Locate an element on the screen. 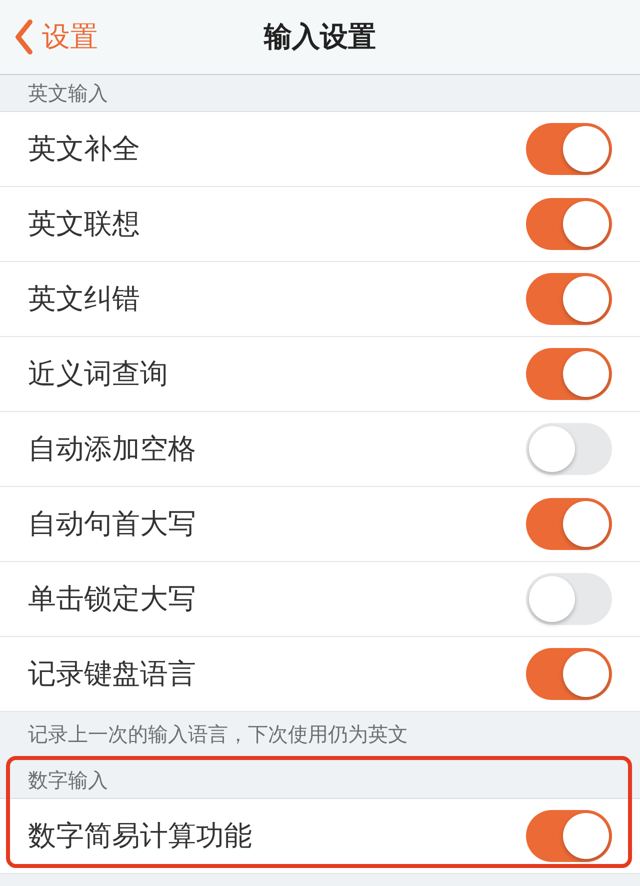 The image size is (640, 886). setting-label: 英文补全 is located at coordinates (84, 149).